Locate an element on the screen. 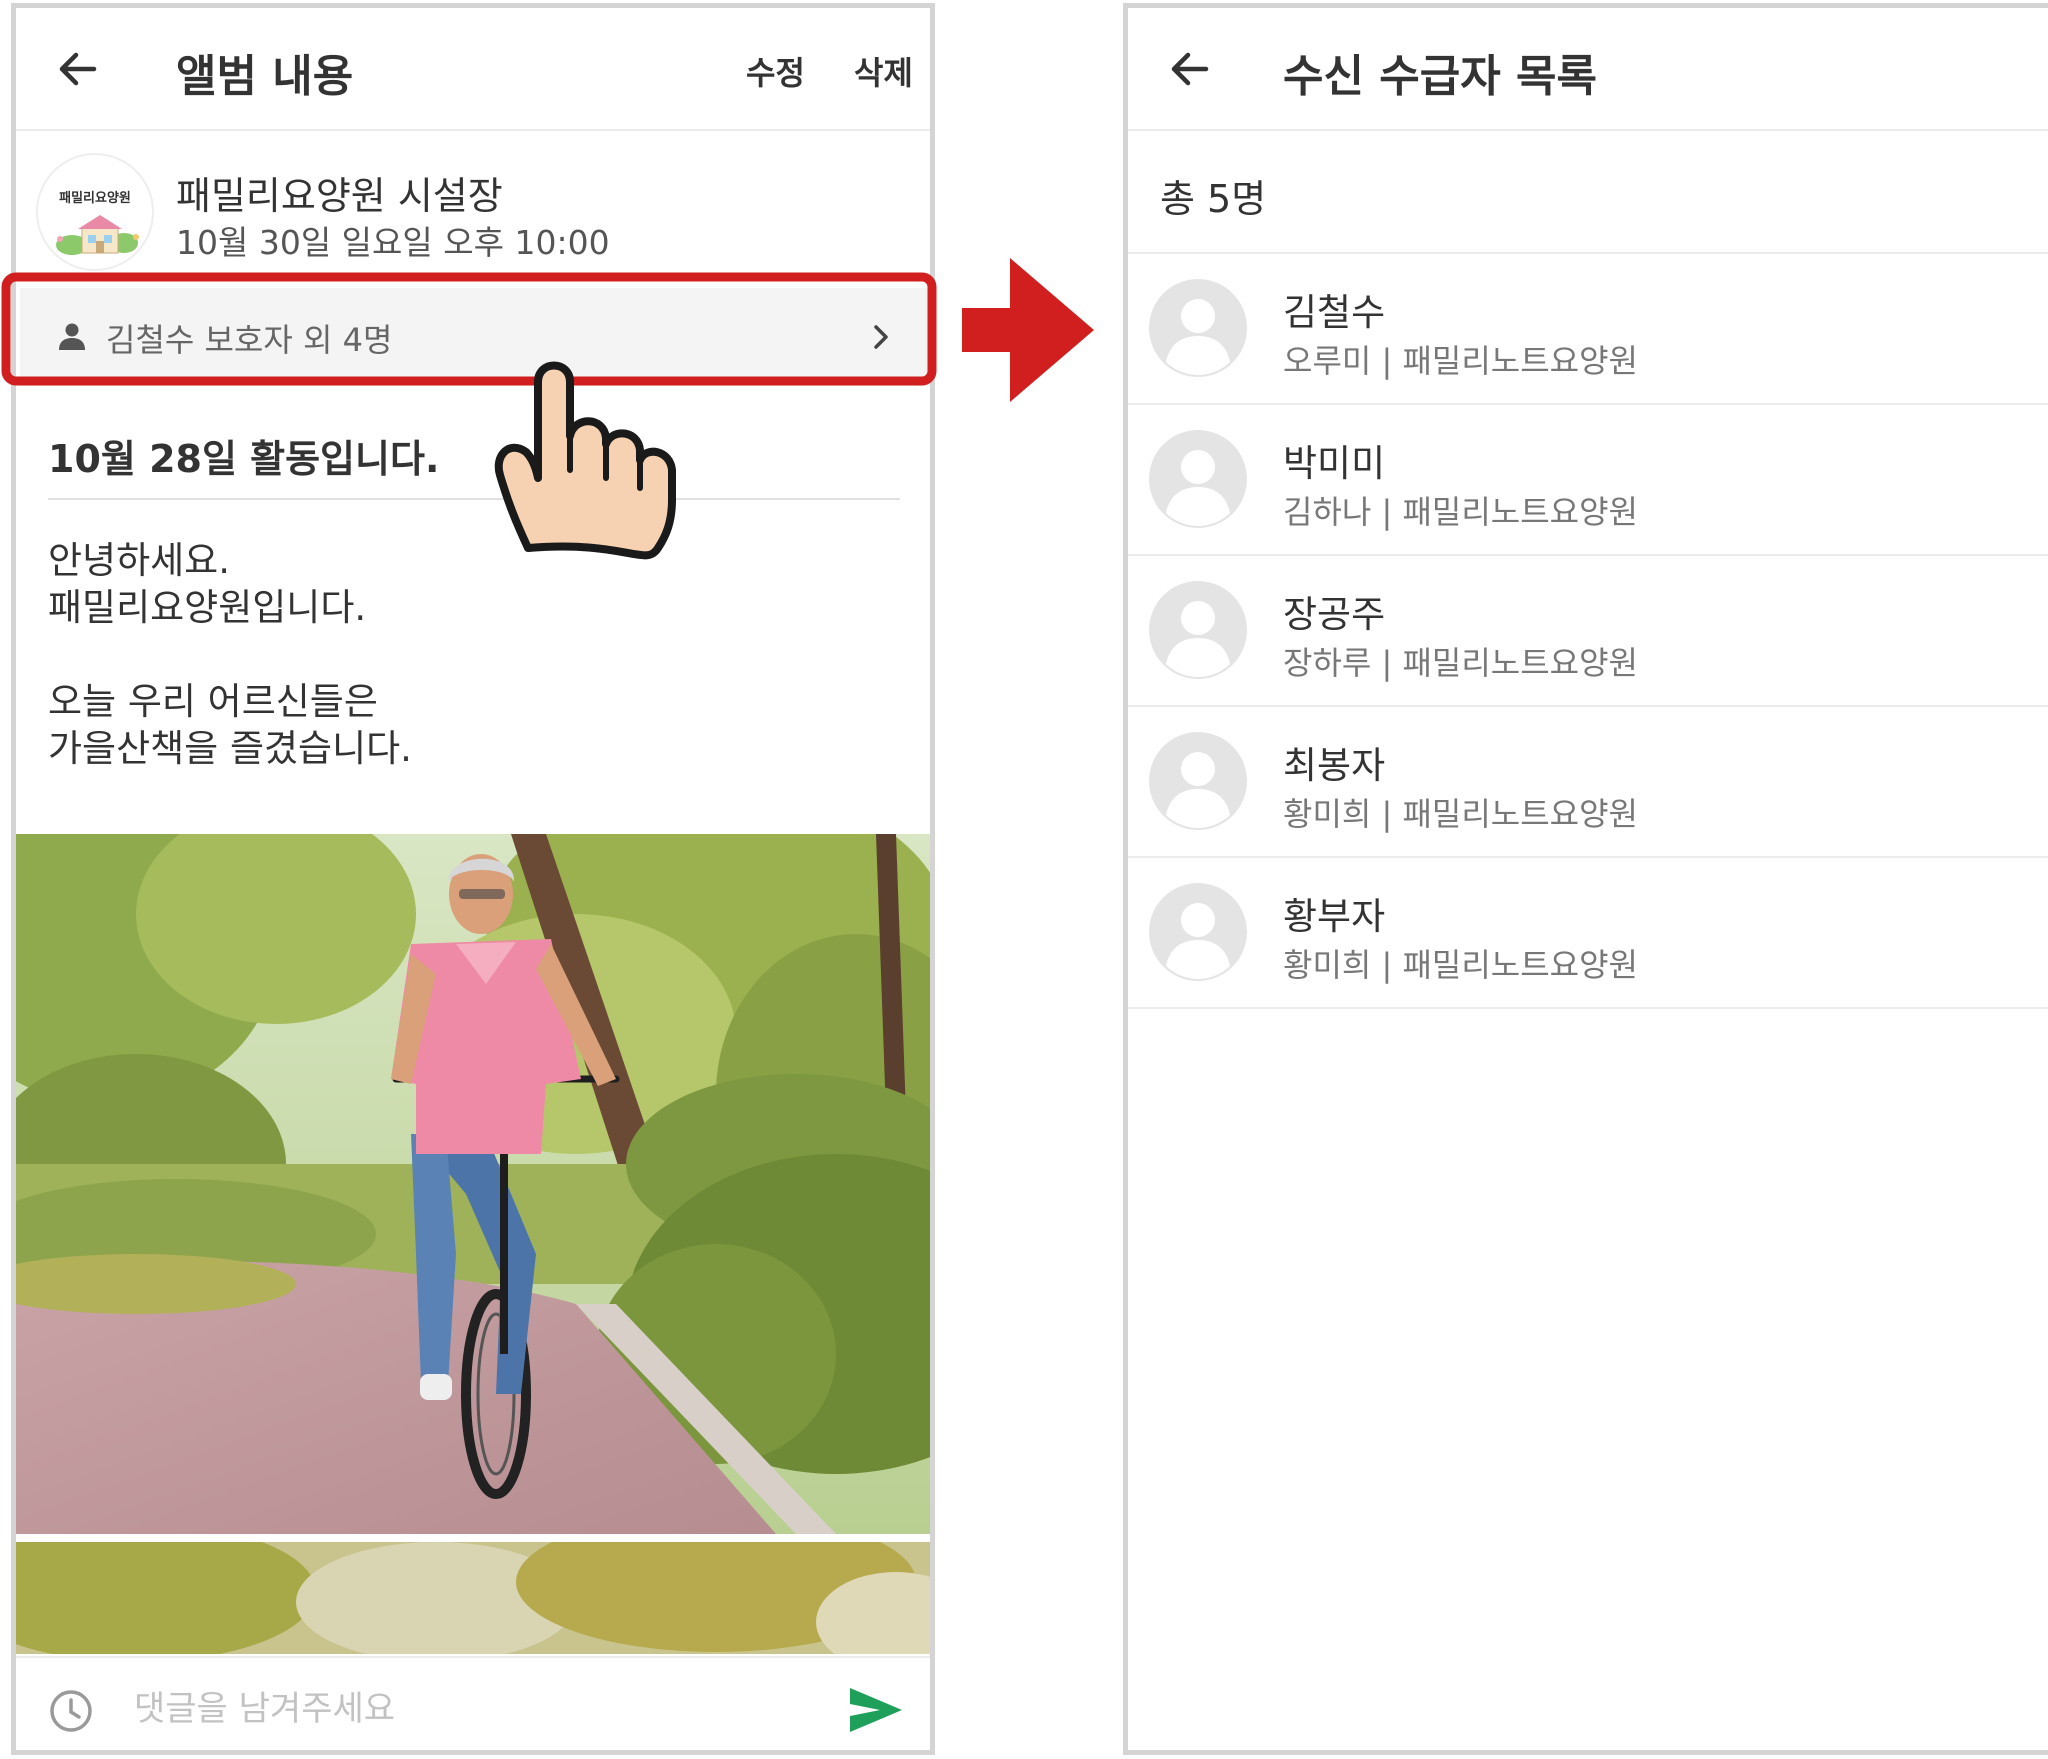  house-icon is located at coordinates (97, 235).